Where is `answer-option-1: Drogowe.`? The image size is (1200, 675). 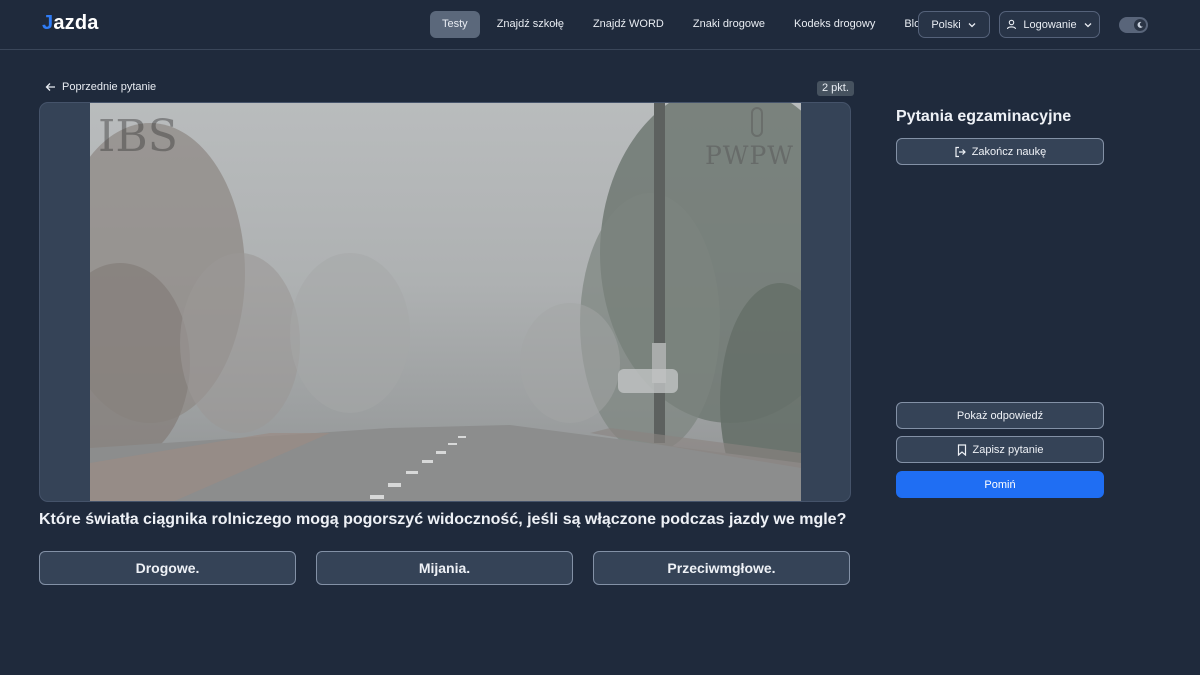 answer-option-1: Drogowe. is located at coordinates (167, 568).